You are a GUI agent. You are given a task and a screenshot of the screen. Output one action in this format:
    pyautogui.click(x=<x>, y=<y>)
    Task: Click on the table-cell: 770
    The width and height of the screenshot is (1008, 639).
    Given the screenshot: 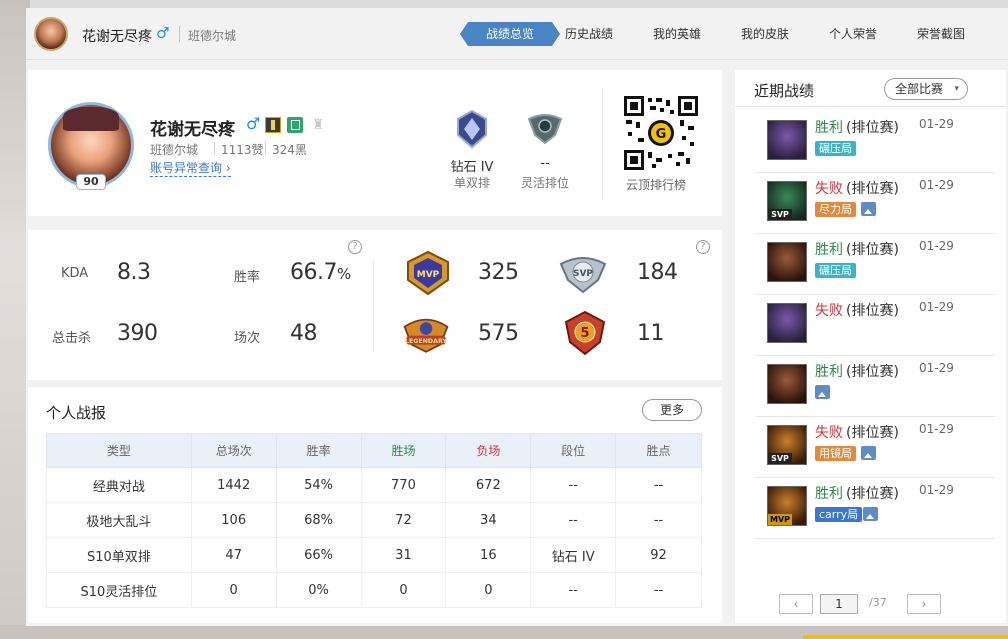 What is the action you would take?
    pyautogui.click(x=403, y=485)
    